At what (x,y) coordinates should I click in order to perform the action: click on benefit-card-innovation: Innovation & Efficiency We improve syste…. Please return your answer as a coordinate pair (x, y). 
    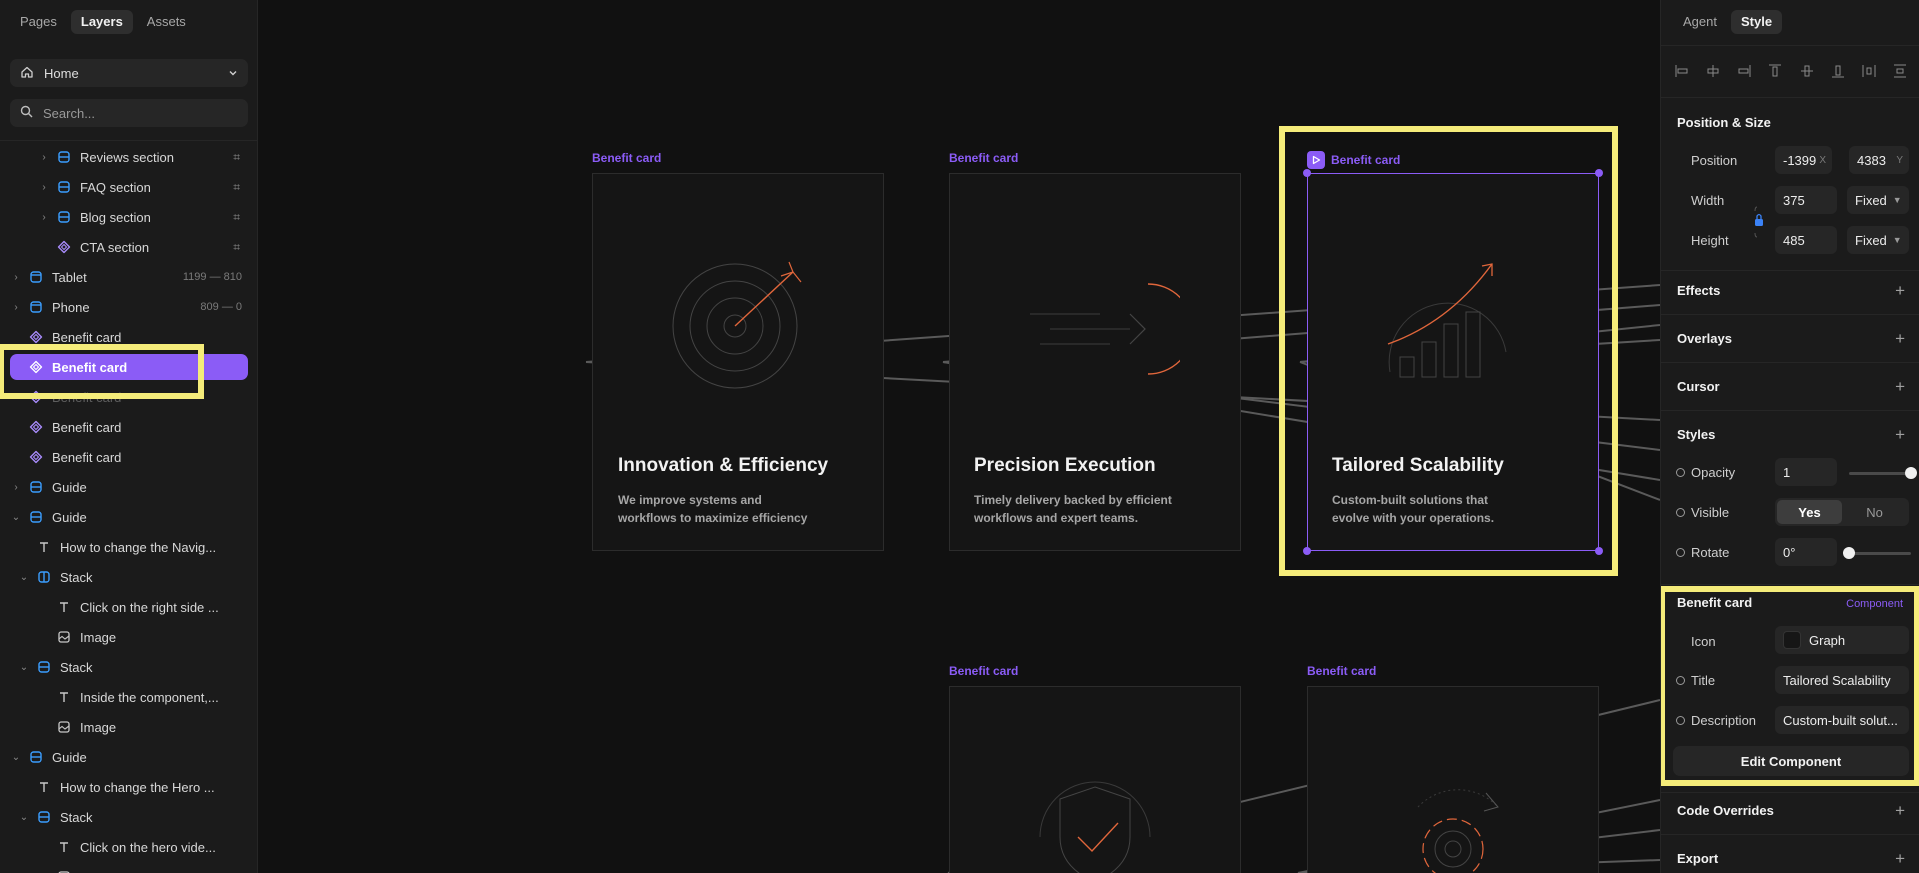
    Looking at the image, I should click on (738, 362).